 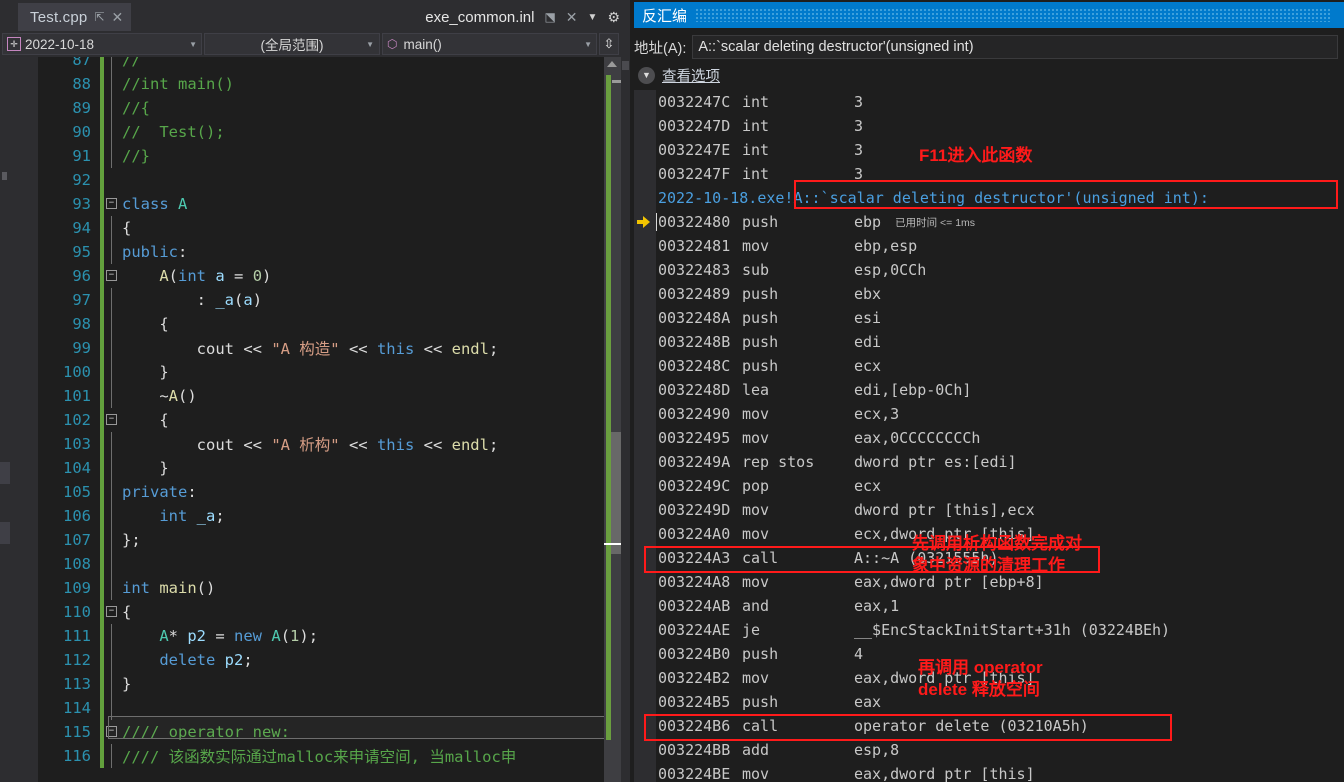 I want to click on split-view-icon: ⇳, so click(x=609, y=44).